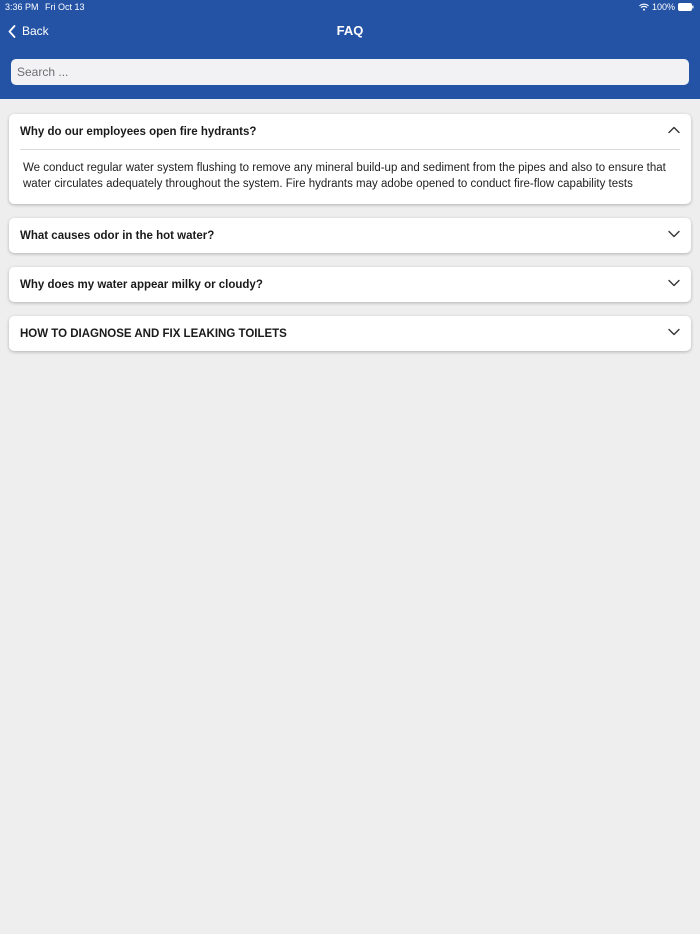 The image size is (700, 934). I want to click on faq-question-text: What causes odor in the hot water?, so click(117, 235).